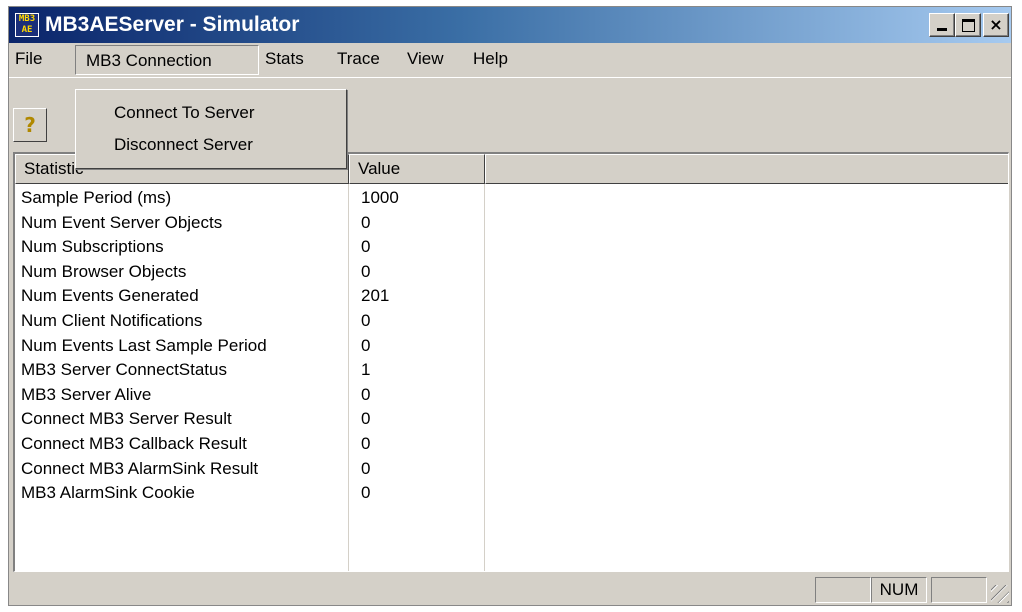 This screenshot has width=1022, height=612. Describe the element at coordinates (184, 113) in the screenshot. I see `connect-to-server-item: Connect To Server` at that location.